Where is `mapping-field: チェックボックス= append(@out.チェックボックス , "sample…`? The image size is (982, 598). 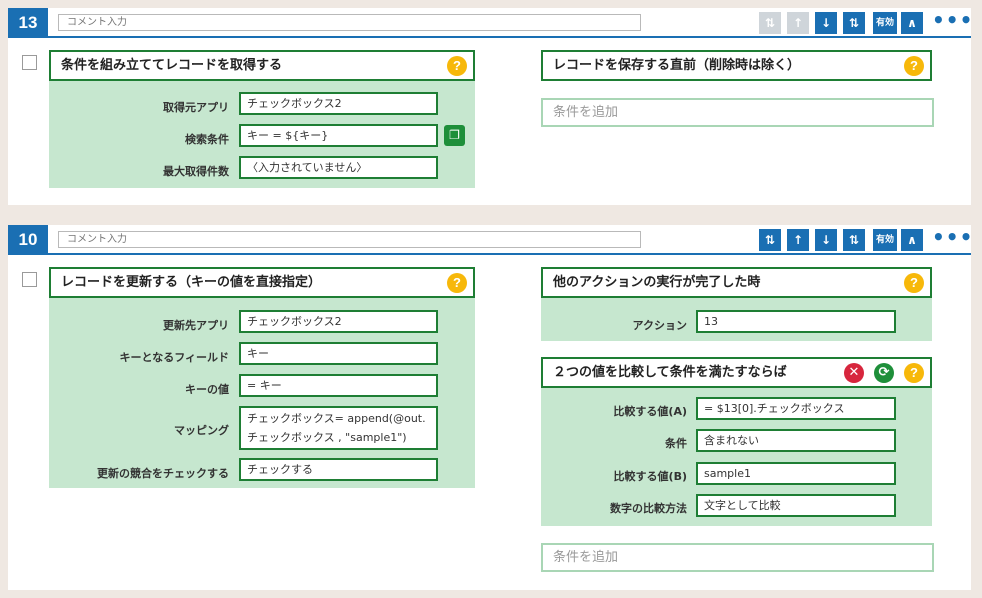
mapping-field: チェックボックス= append(@out.チェックボックス , "sample… is located at coordinates (338, 428).